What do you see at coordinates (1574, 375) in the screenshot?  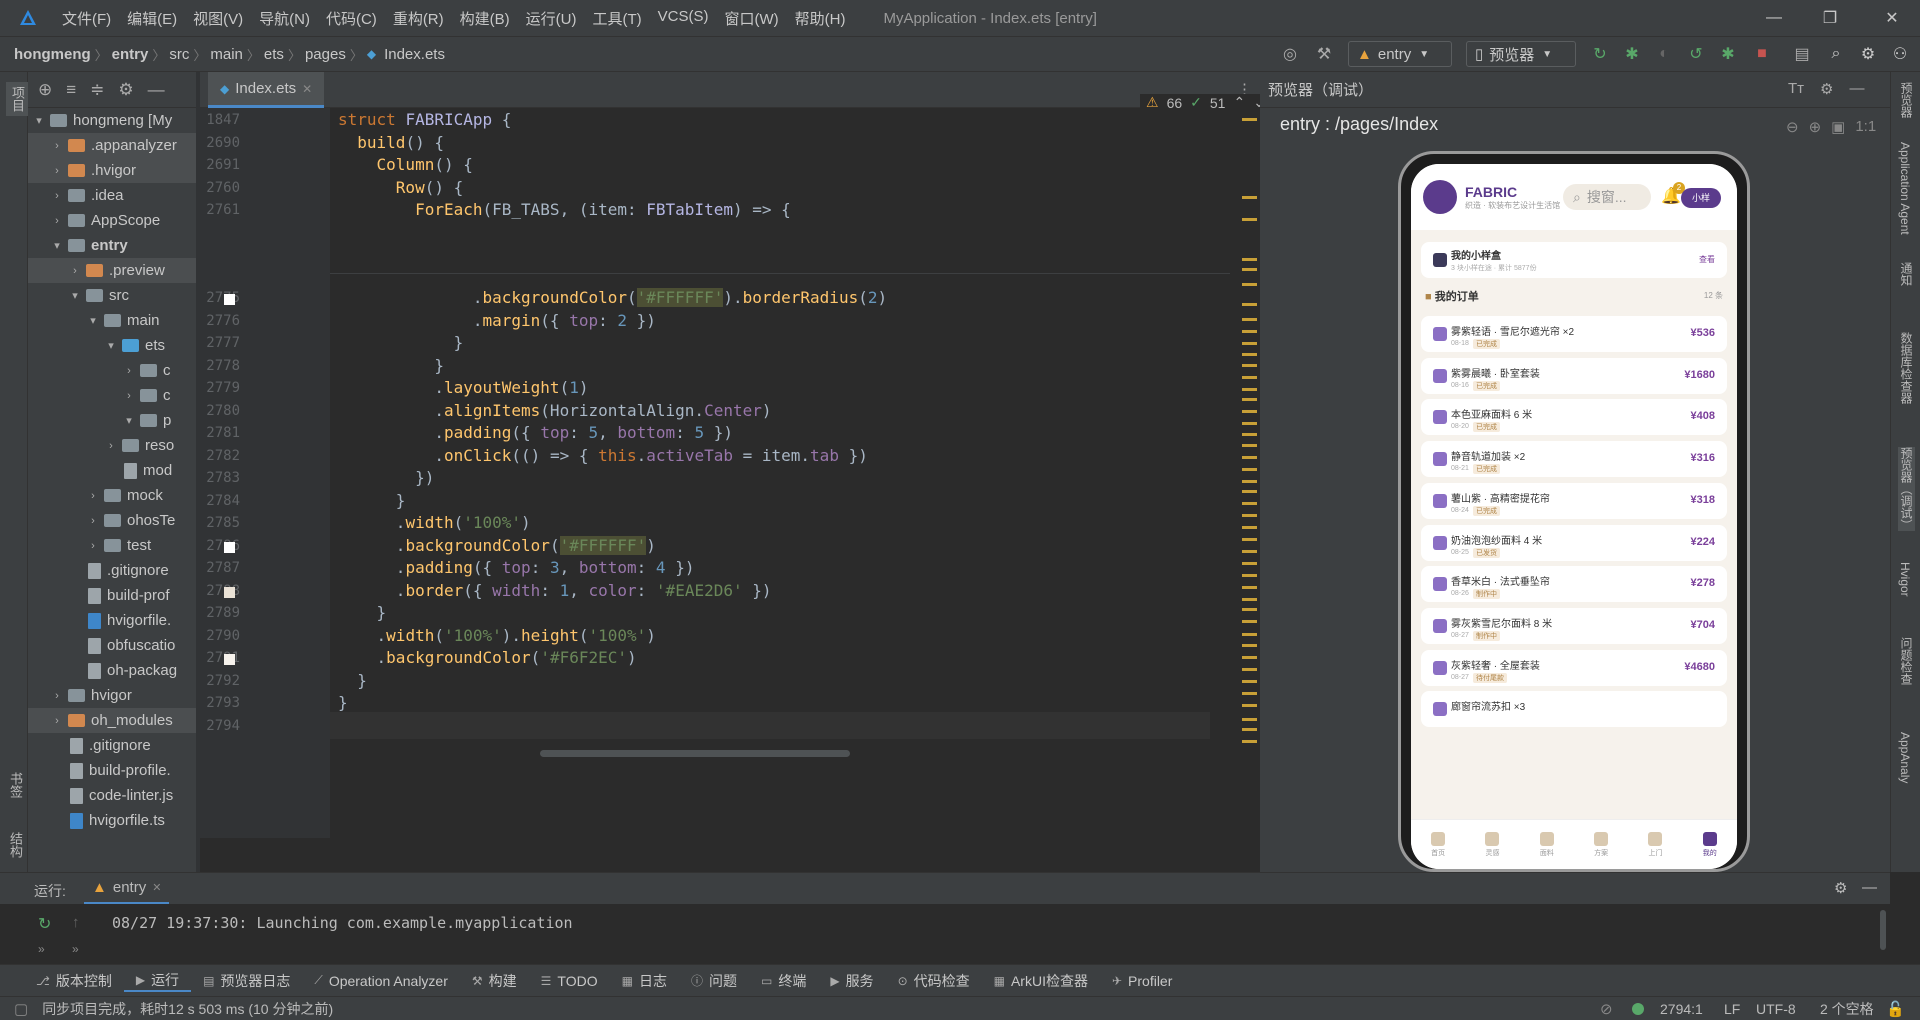 I see `order-item: 紫雾晨曦 · 卧室套装 08-16 已完成 ¥1680` at bounding box center [1574, 375].